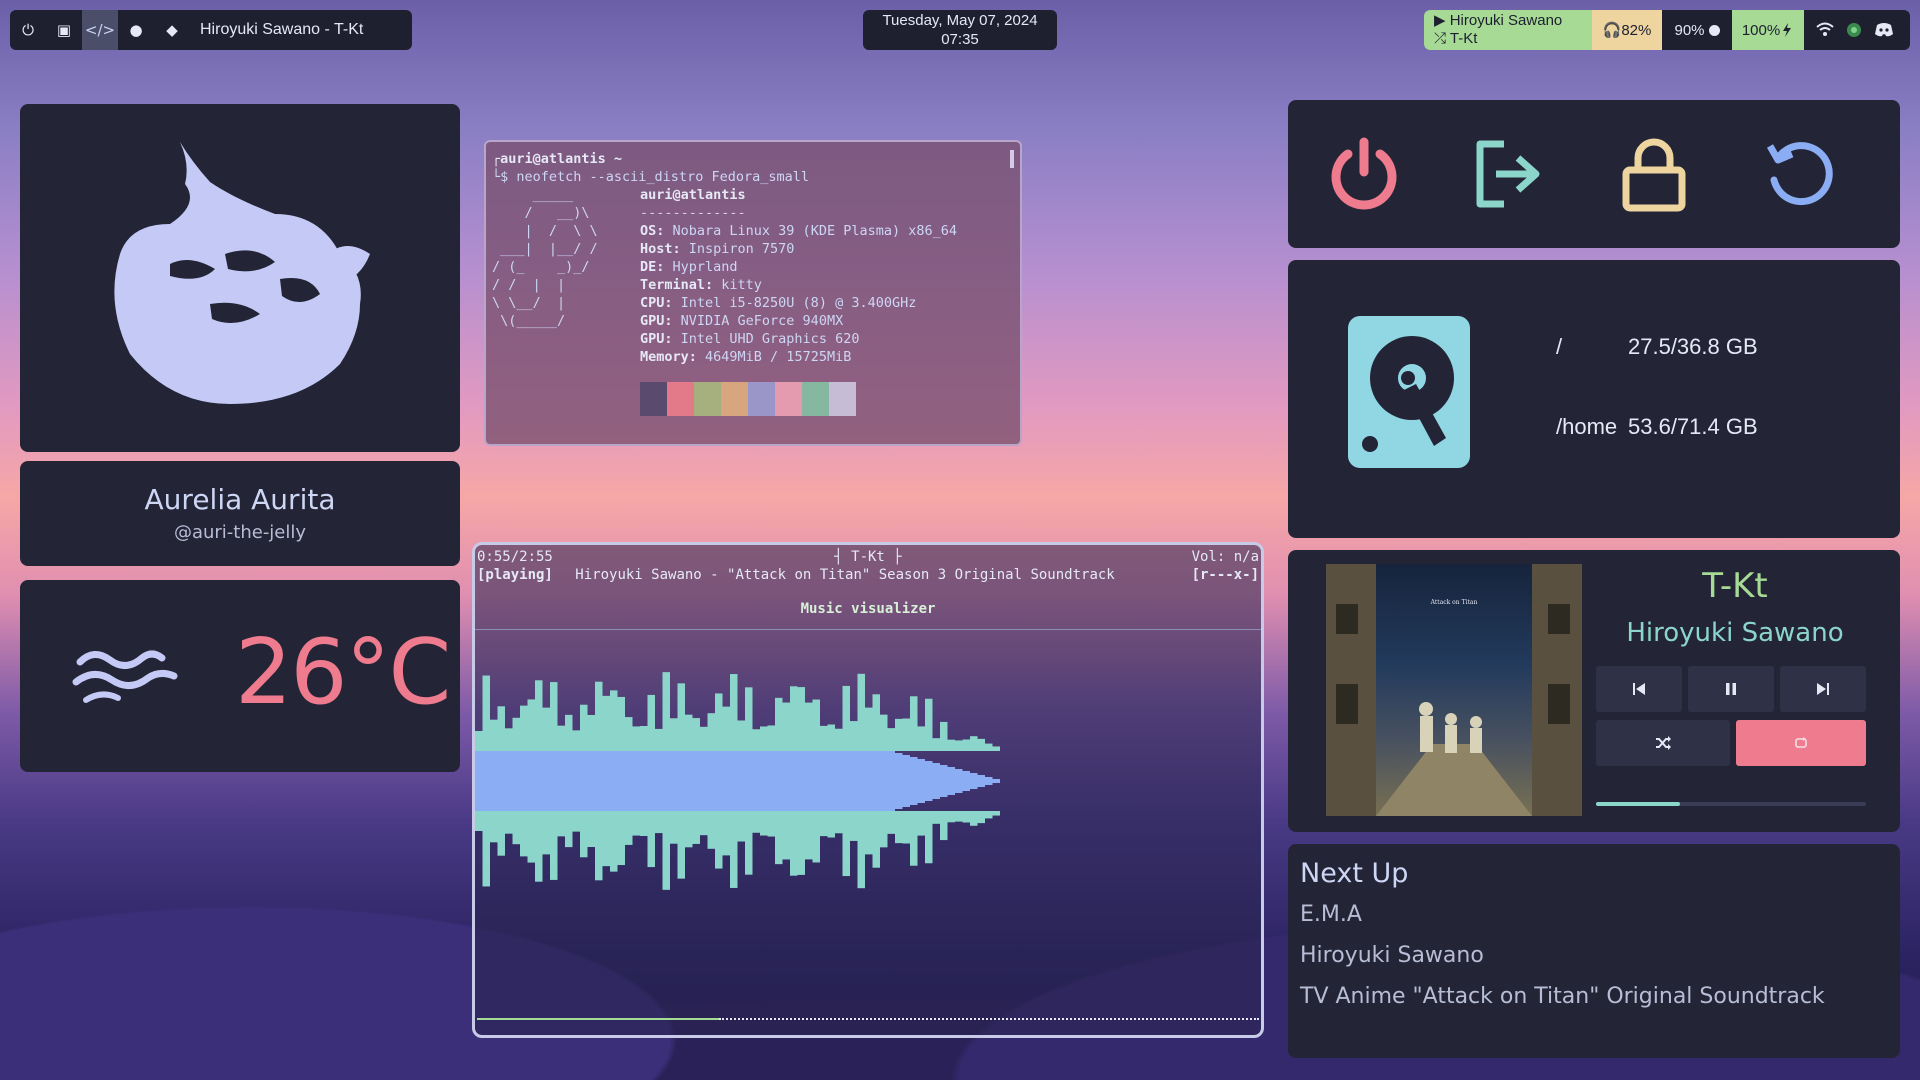 The width and height of the screenshot is (1920, 1080). What do you see at coordinates (1823, 689) in the screenshot?
I see `next-button` at bounding box center [1823, 689].